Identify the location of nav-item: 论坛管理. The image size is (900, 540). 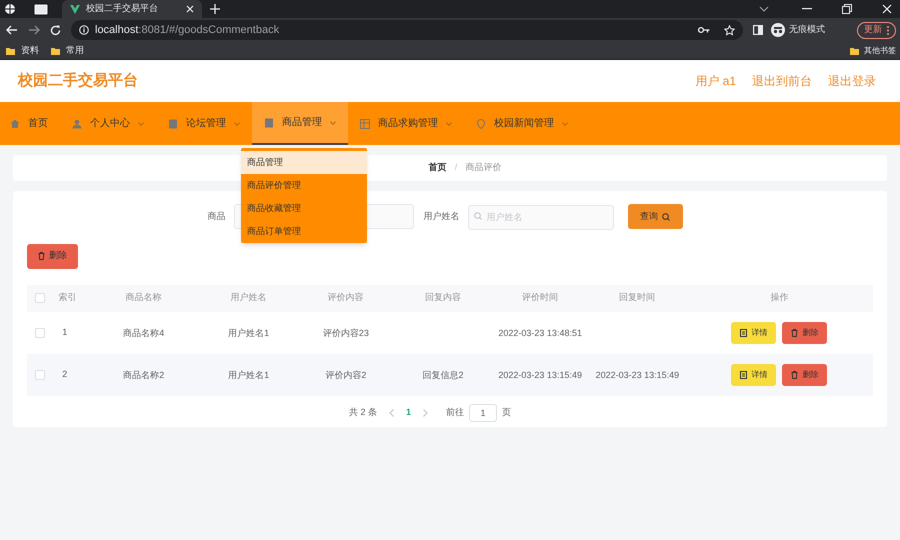
(204, 123).